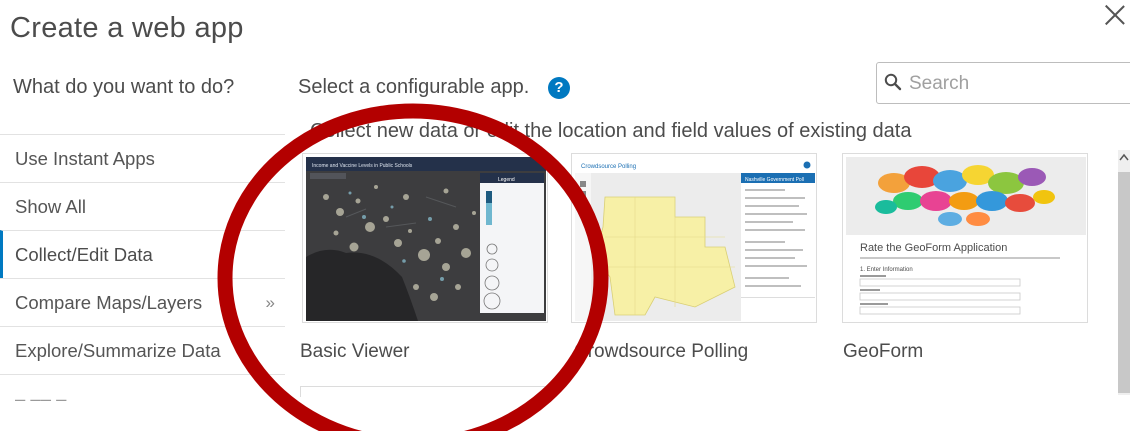 The height and width of the screenshot is (431, 1130). Describe the element at coordinates (142, 206) in the screenshot. I see `sidebar-item-show-all: Show All` at that location.